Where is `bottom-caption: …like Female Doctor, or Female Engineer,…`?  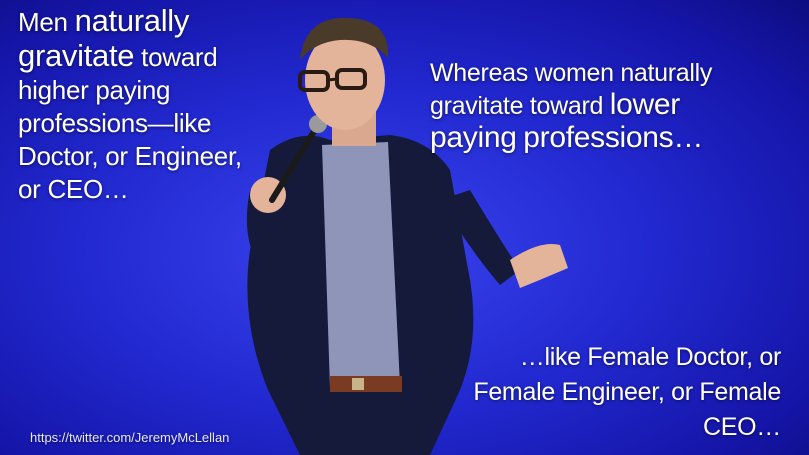 bottom-caption: …like Female Doctor, or Female Engineer,… is located at coordinates (627, 392).